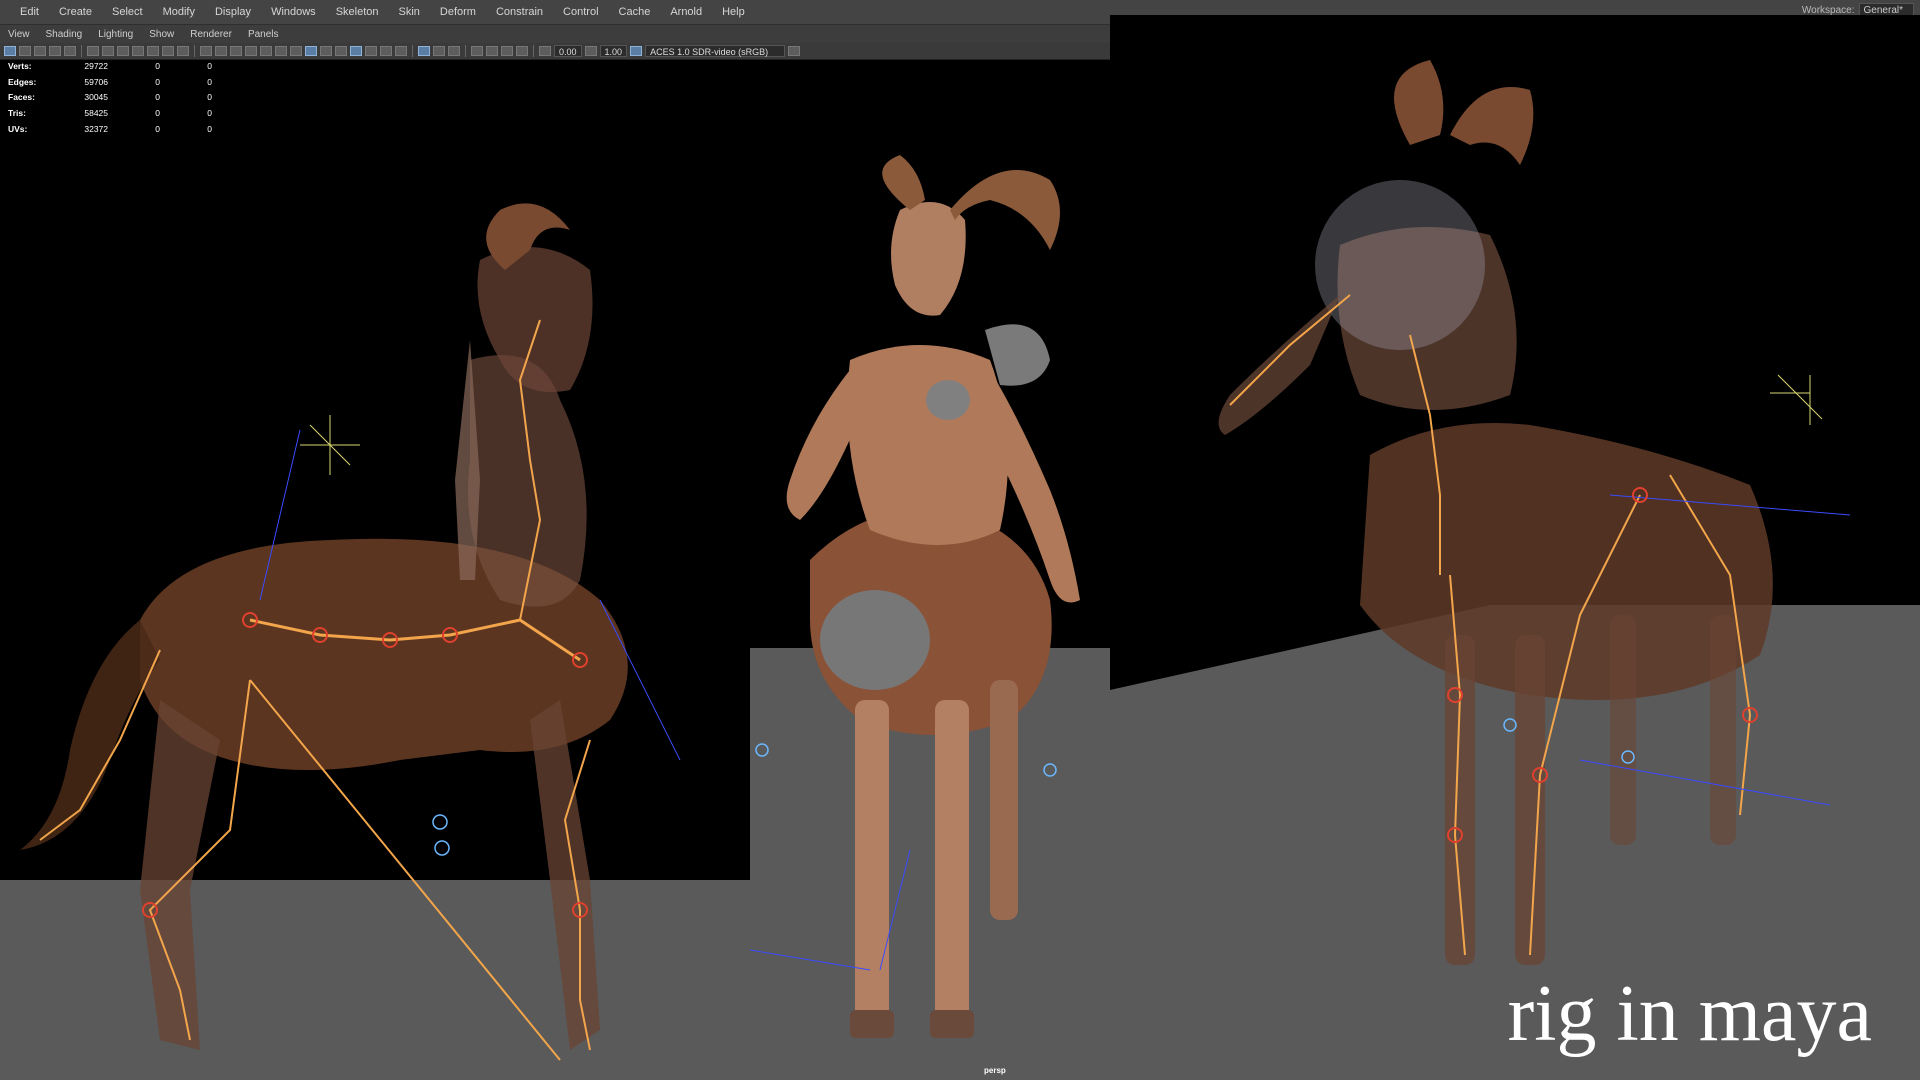  What do you see at coordinates (251, 51) in the screenshot?
I see `wireframe-on-shaded-icon` at bounding box center [251, 51].